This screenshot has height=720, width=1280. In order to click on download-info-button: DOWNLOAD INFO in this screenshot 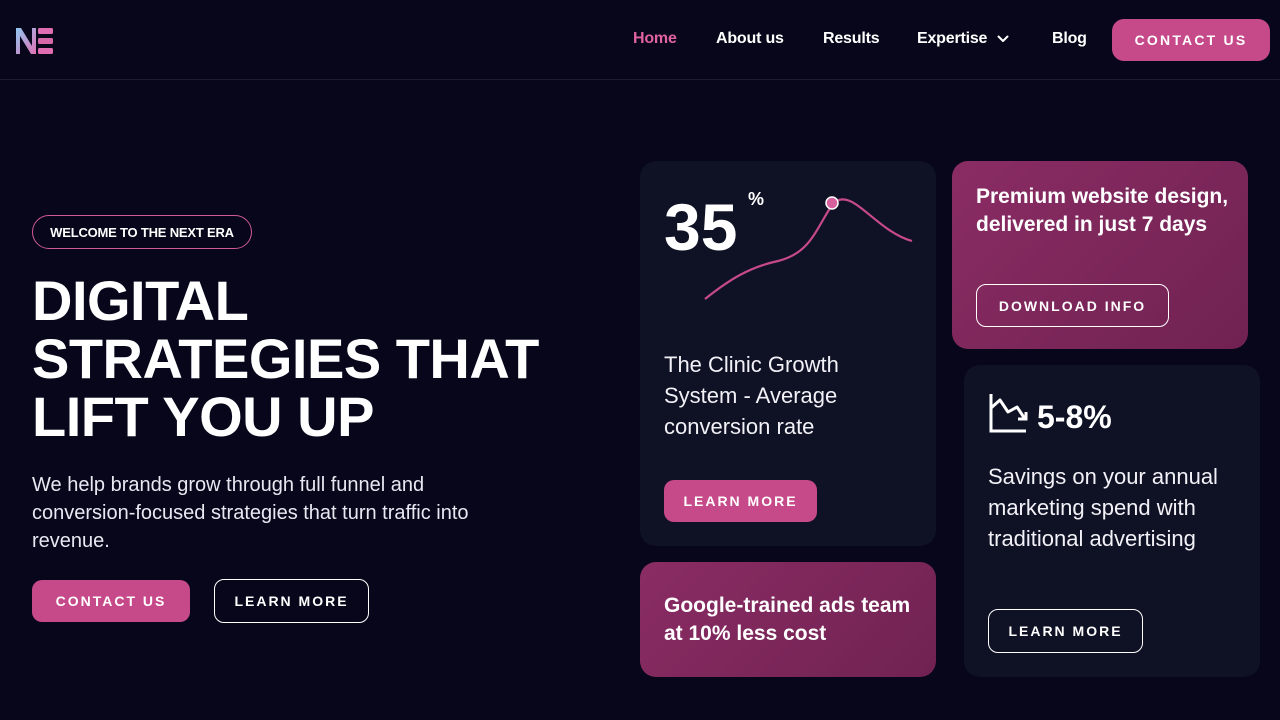, I will do `click(1072, 305)`.